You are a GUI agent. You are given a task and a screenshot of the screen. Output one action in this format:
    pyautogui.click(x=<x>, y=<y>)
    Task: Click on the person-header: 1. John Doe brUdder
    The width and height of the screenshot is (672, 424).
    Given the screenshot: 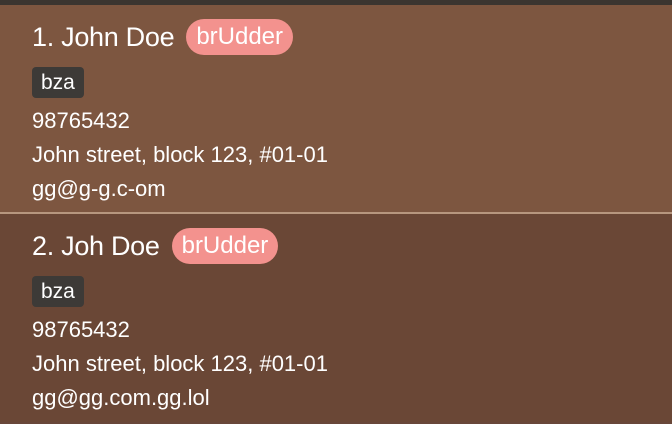 What is the action you would take?
    pyautogui.click(x=352, y=30)
    